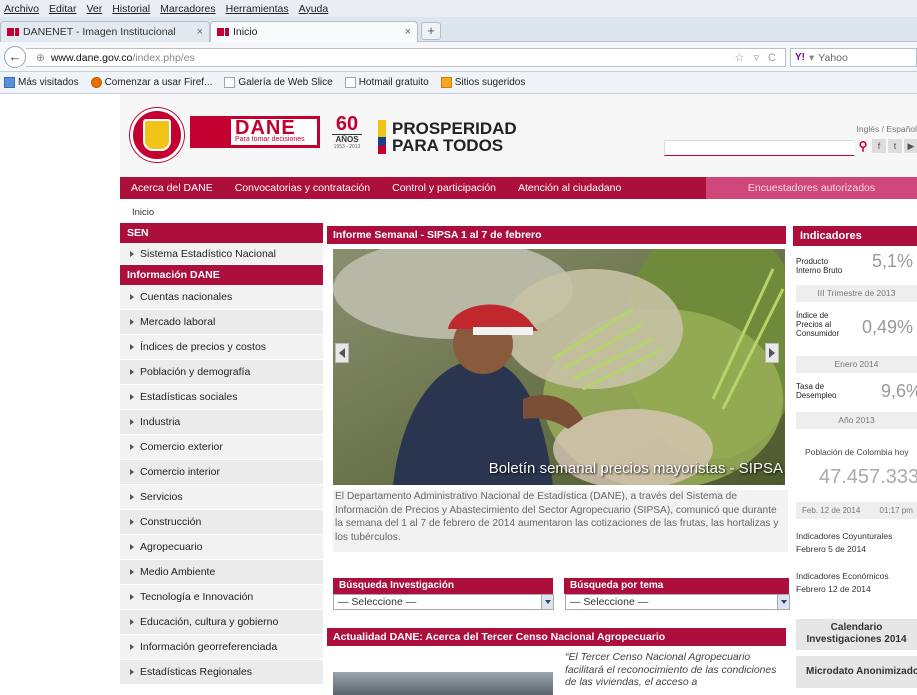  Describe the element at coordinates (821, 266) in the screenshot. I see `pib-label: Producto Interno Bruto` at that location.